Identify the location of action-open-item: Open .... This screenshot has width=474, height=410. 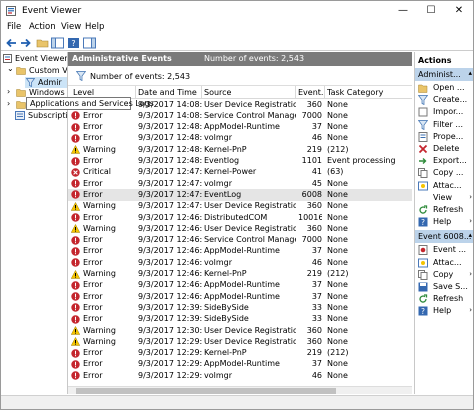
(444, 88).